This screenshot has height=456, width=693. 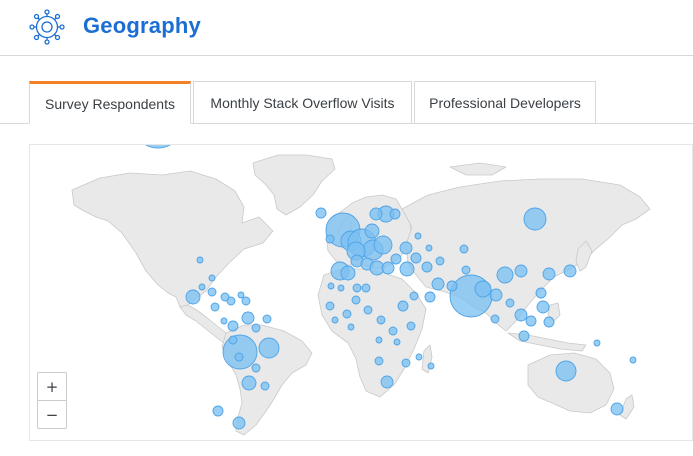 I want to click on tab-survey-respondents: Survey Respondents, so click(x=110, y=102).